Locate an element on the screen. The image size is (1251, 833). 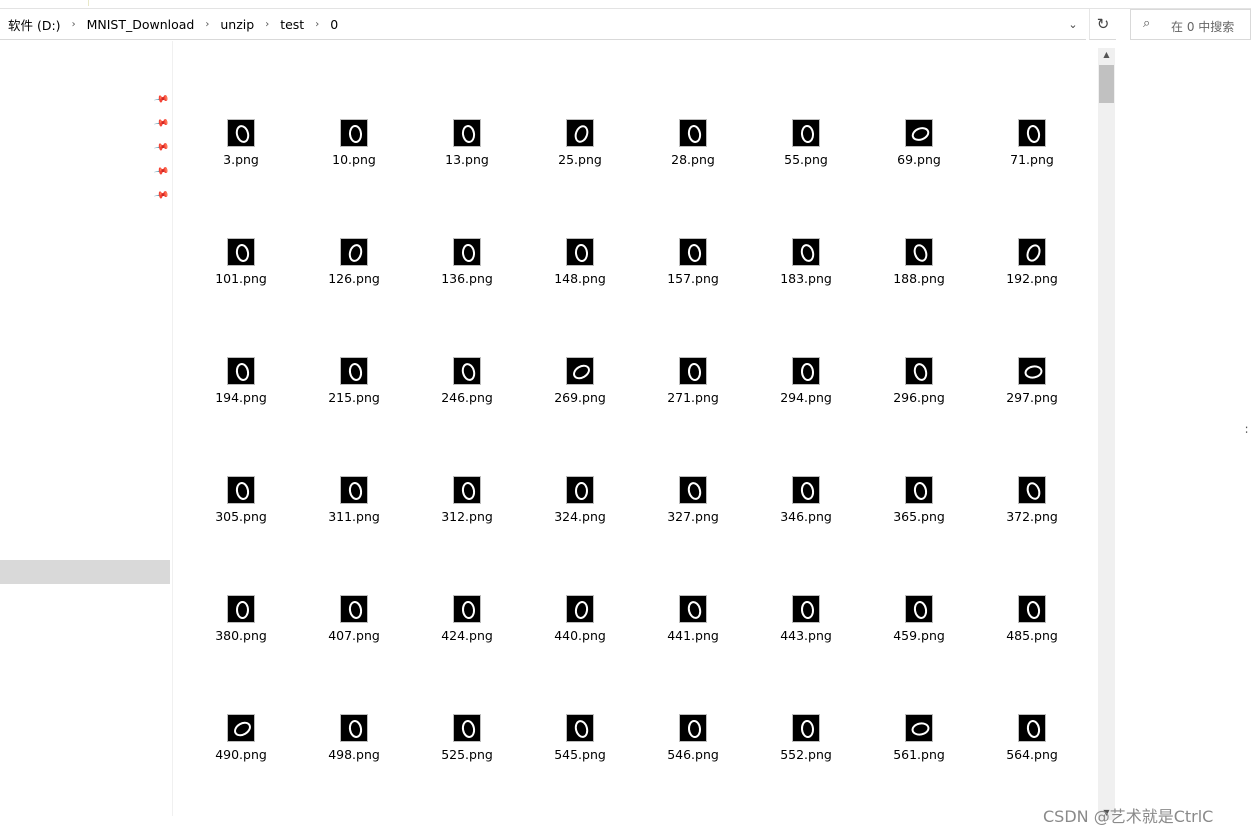
scroll-up-icon: ▲ is located at coordinates (1106, 55).